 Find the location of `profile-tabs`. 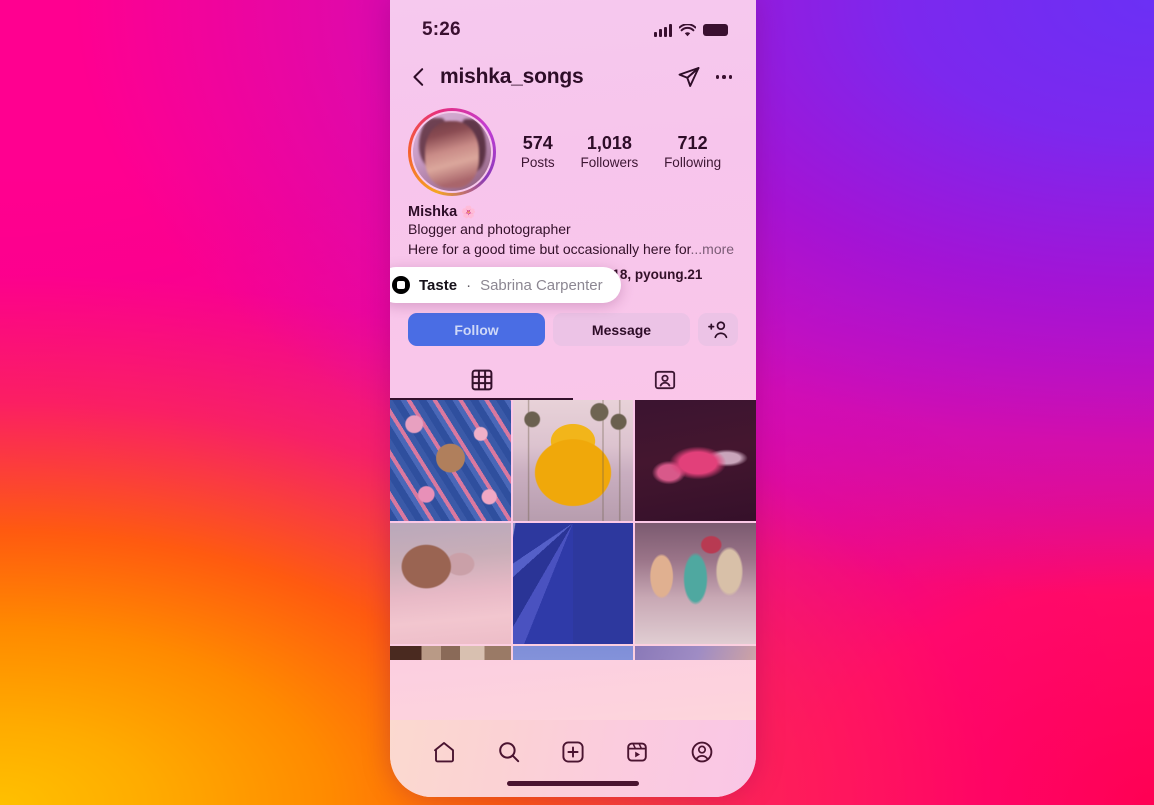

profile-tabs is located at coordinates (573, 380).